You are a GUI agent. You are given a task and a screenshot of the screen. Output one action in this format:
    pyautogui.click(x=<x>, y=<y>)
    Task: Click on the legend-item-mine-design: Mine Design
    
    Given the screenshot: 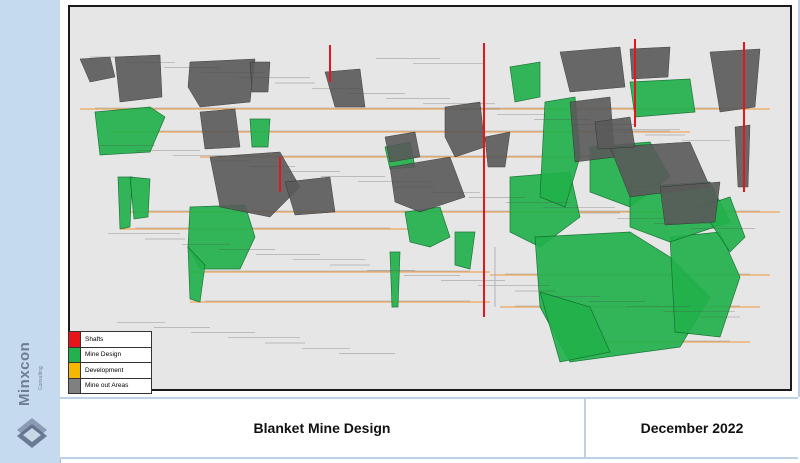 What is the action you would take?
    pyautogui.click(x=110, y=355)
    